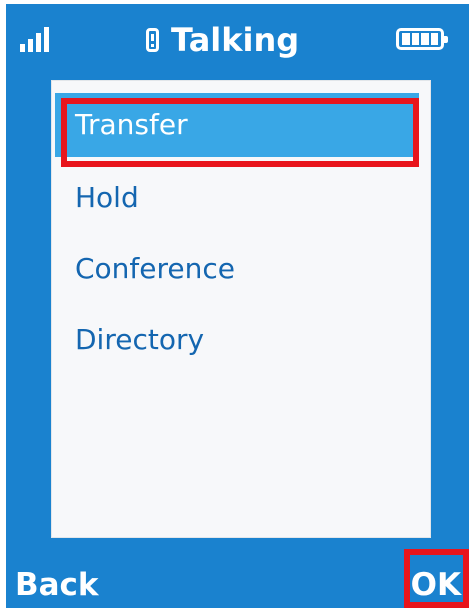  What do you see at coordinates (237, 269) in the screenshot?
I see `menu-item-conference: Conference` at bounding box center [237, 269].